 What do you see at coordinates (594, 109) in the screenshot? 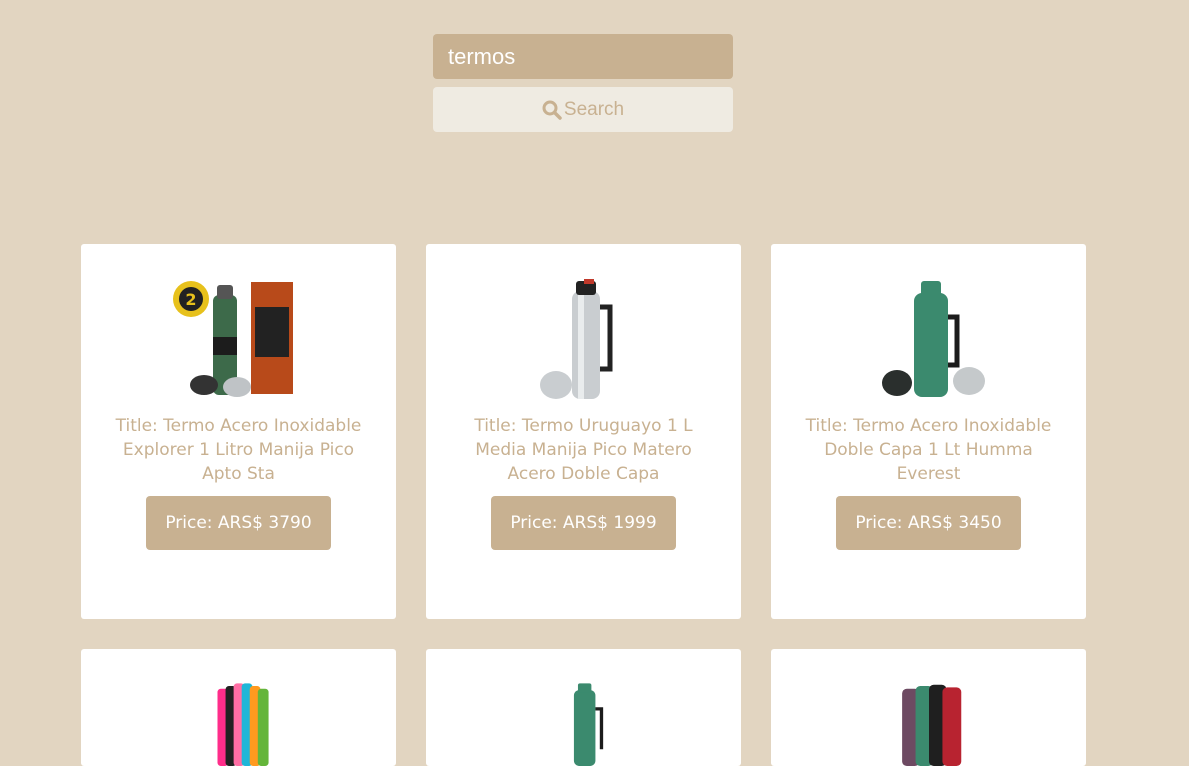
I see `search-button-label: Search` at bounding box center [594, 109].